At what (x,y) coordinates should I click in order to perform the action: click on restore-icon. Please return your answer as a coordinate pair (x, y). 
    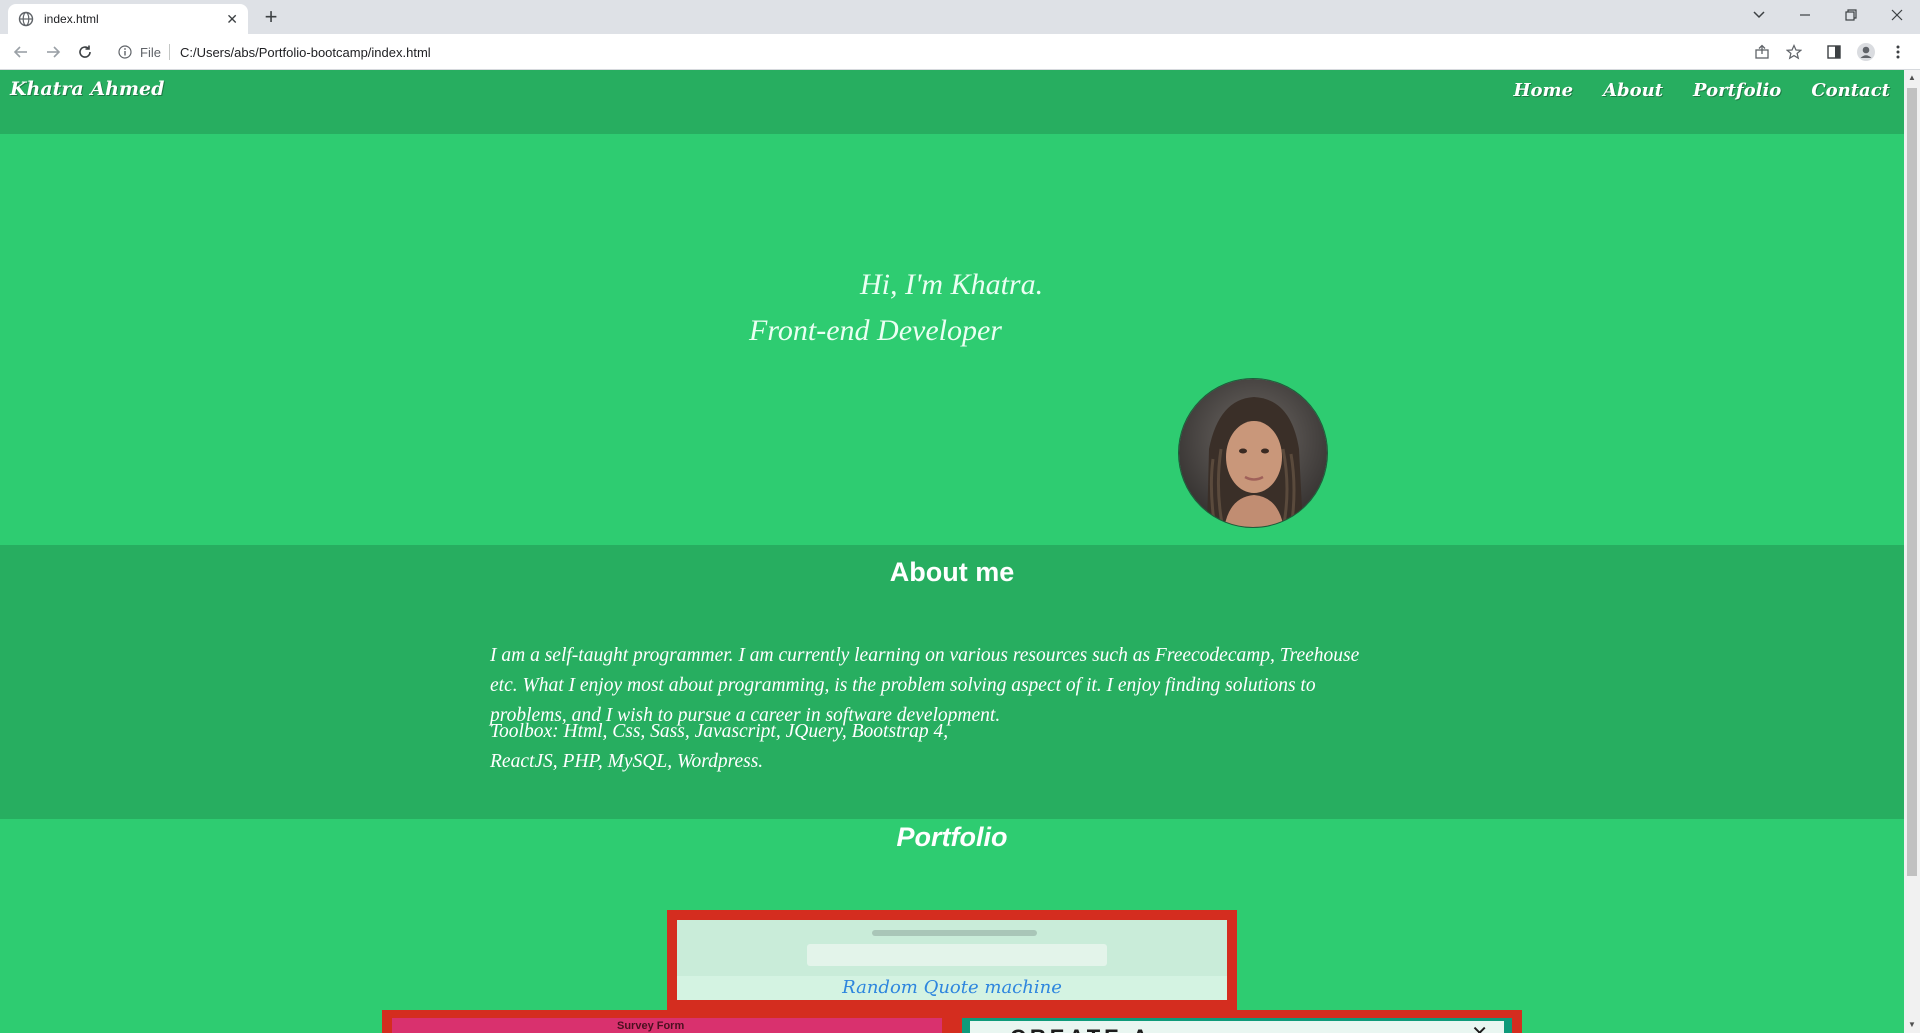
    Looking at the image, I should click on (1851, 15).